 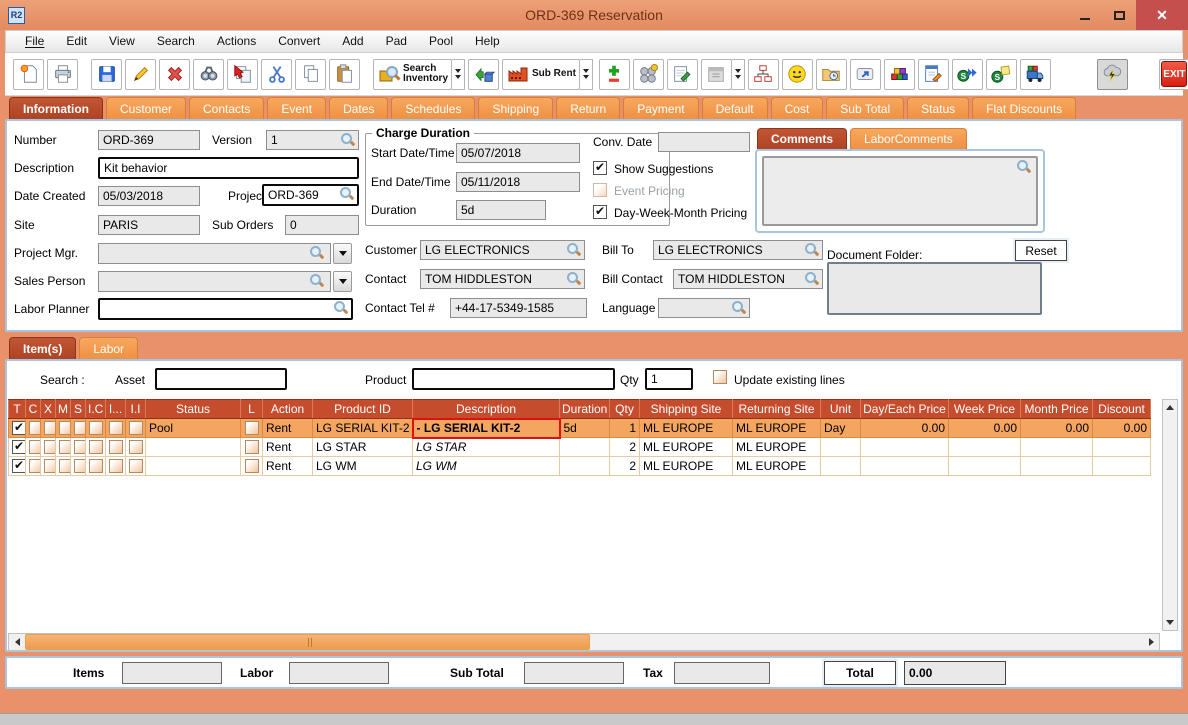 What do you see at coordinates (908, 138) in the screenshot?
I see `tab-labor-comments: LaborComments` at bounding box center [908, 138].